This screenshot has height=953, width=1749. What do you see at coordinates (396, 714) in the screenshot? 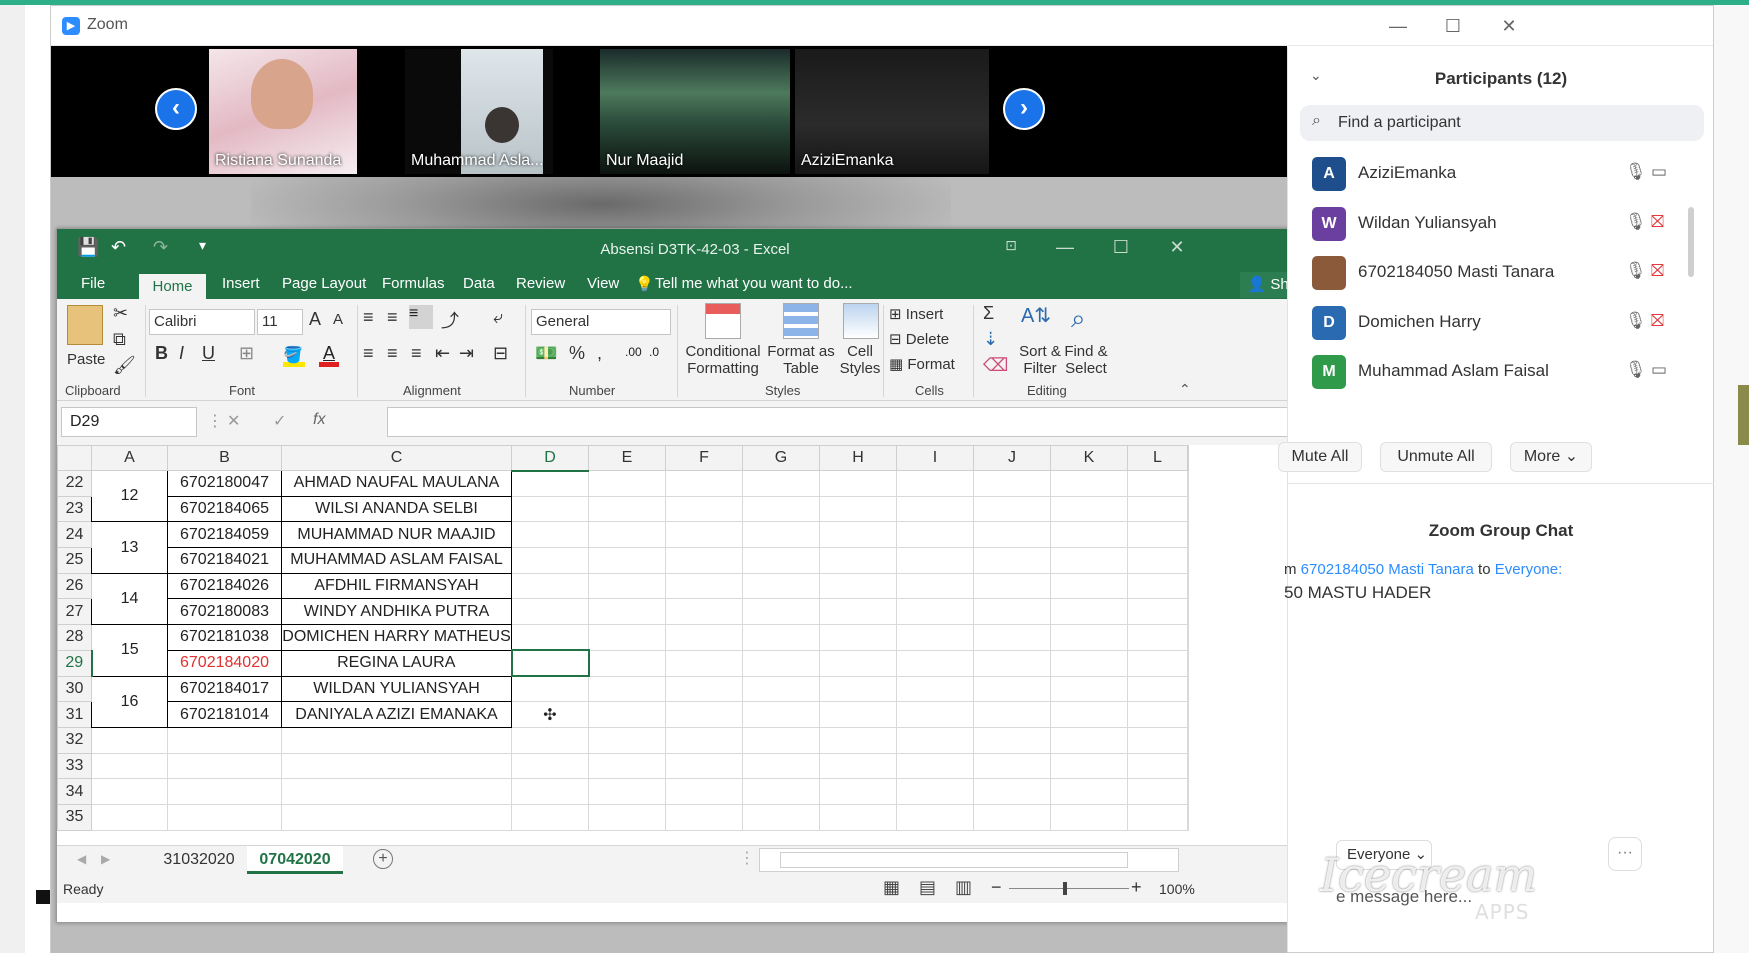
I see `cell-c: DANIYALA AZIZI EMANAKA` at bounding box center [396, 714].